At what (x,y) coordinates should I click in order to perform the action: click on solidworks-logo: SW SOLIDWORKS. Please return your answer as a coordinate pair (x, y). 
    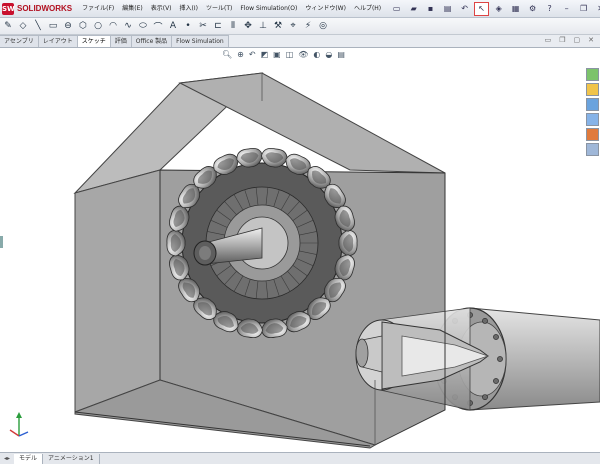
    Looking at the image, I should click on (39, 8).